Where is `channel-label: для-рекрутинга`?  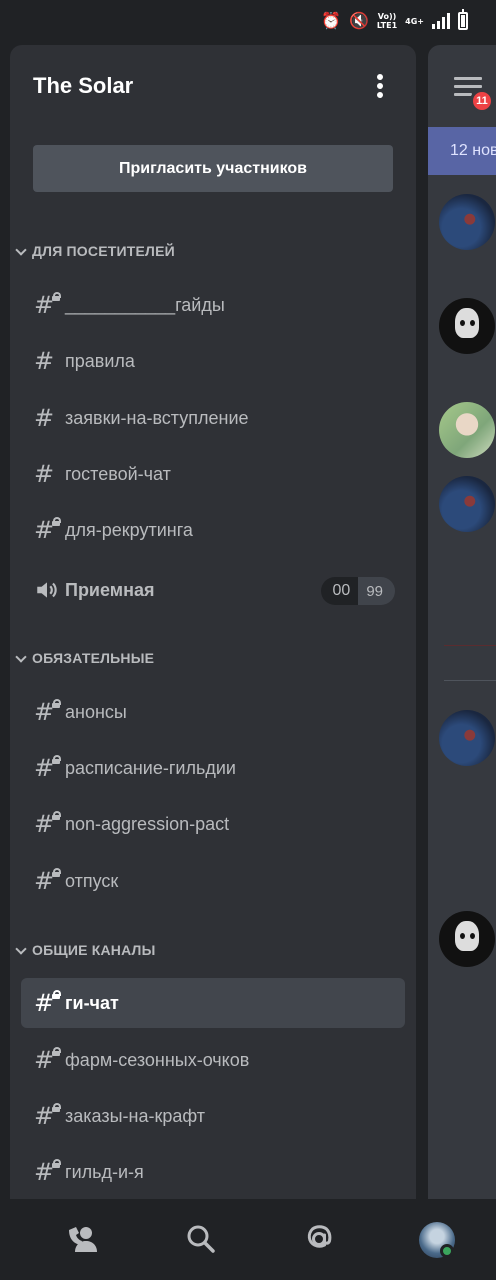 channel-label: для-рекрутинга is located at coordinates (129, 529).